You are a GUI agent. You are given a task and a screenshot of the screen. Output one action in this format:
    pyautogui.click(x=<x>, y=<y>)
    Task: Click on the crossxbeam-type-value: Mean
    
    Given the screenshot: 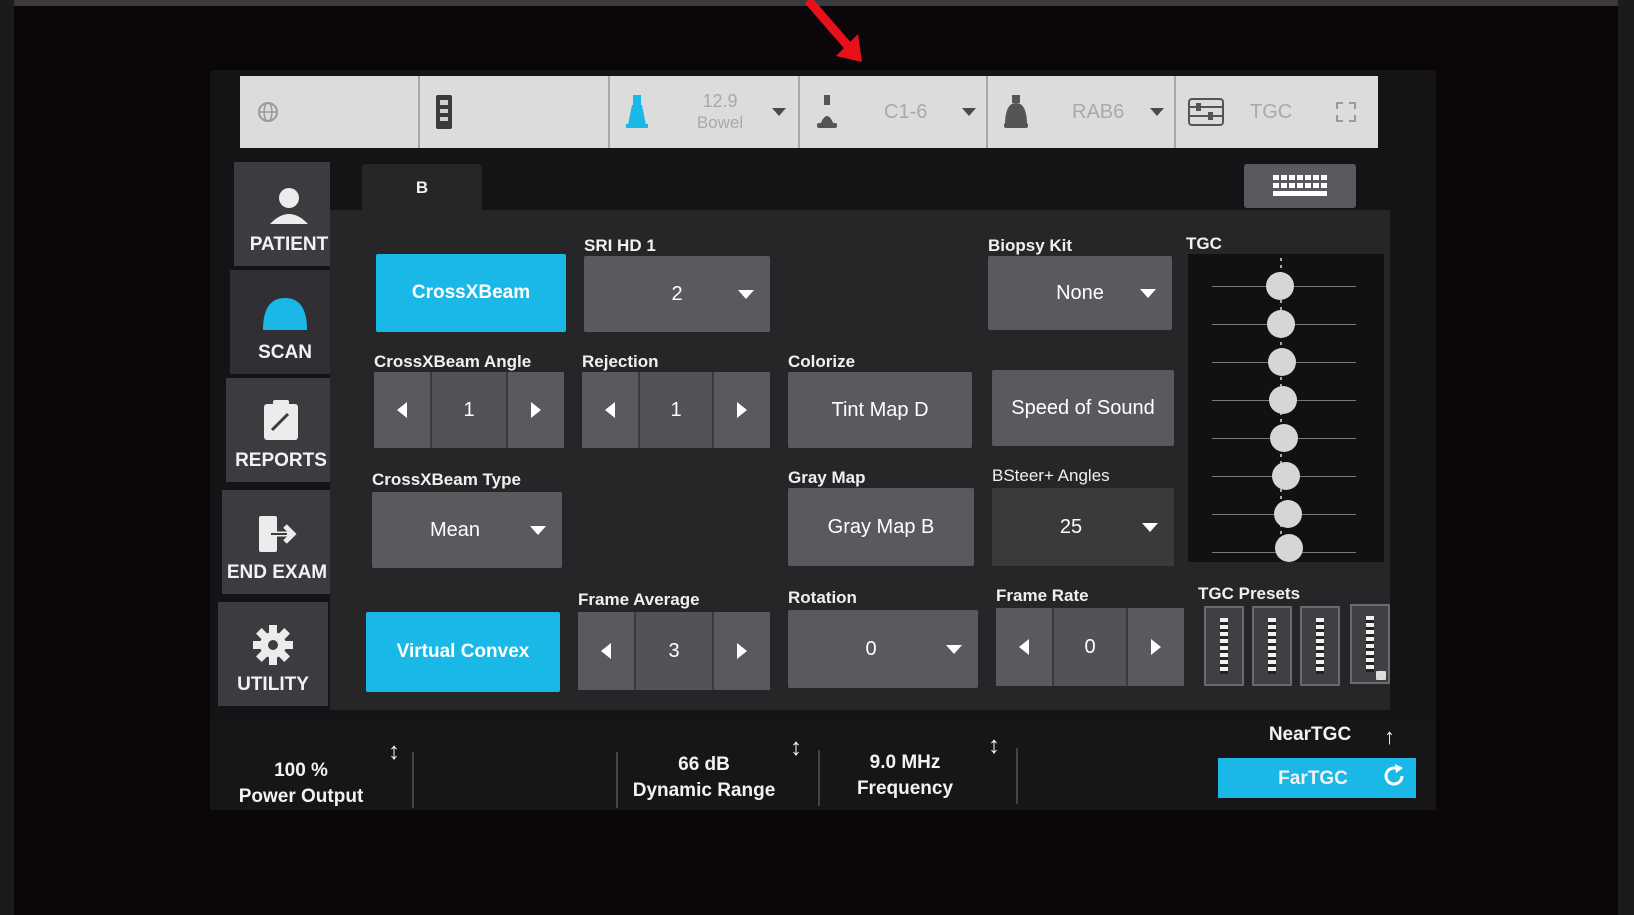 What is the action you would take?
    pyautogui.click(x=455, y=529)
    